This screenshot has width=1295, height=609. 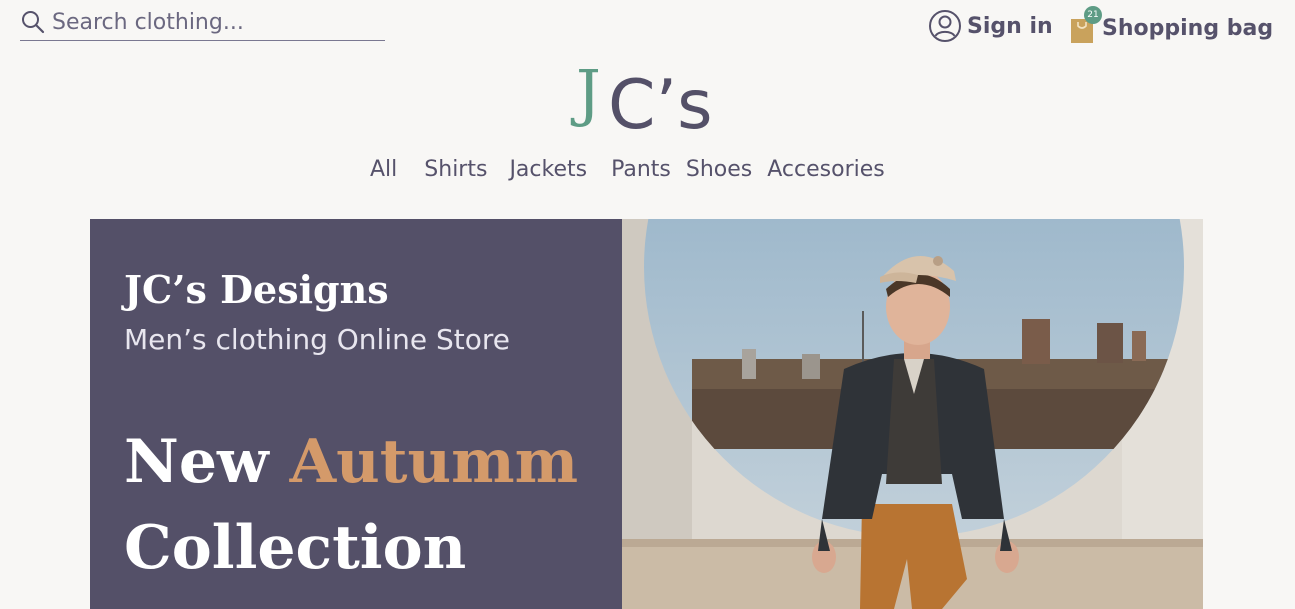 What do you see at coordinates (295, 548) in the screenshot?
I see `headline-collection: Collection` at bounding box center [295, 548].